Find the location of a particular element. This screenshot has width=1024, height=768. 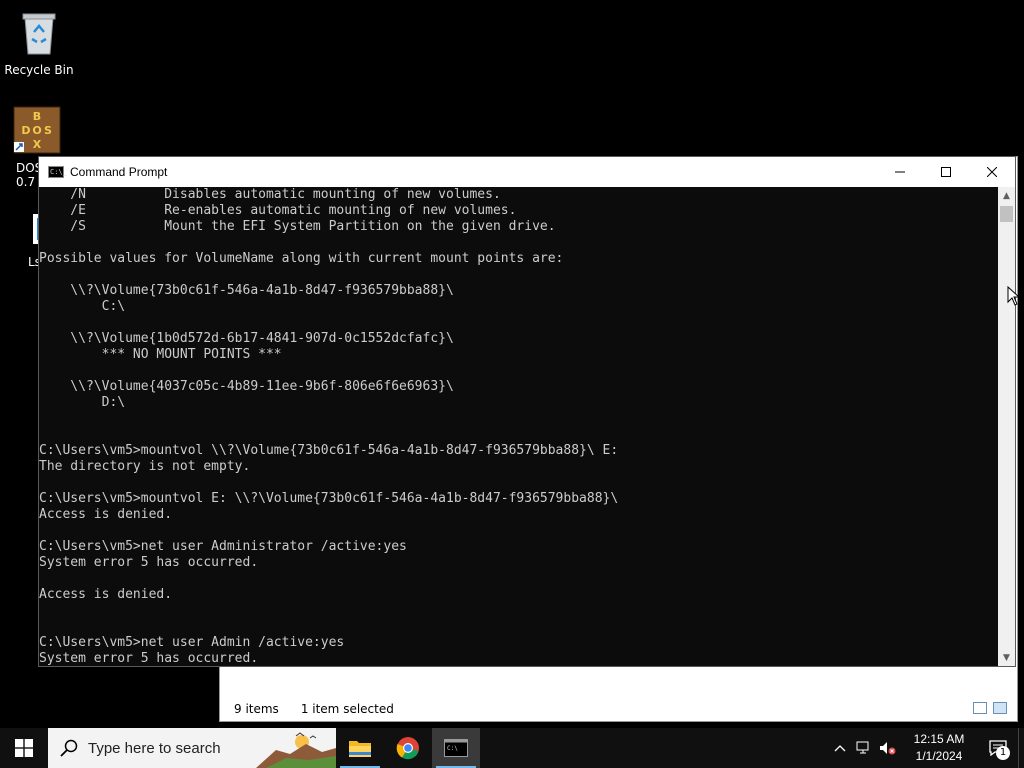

close-button is located at coordinates (992, 172).